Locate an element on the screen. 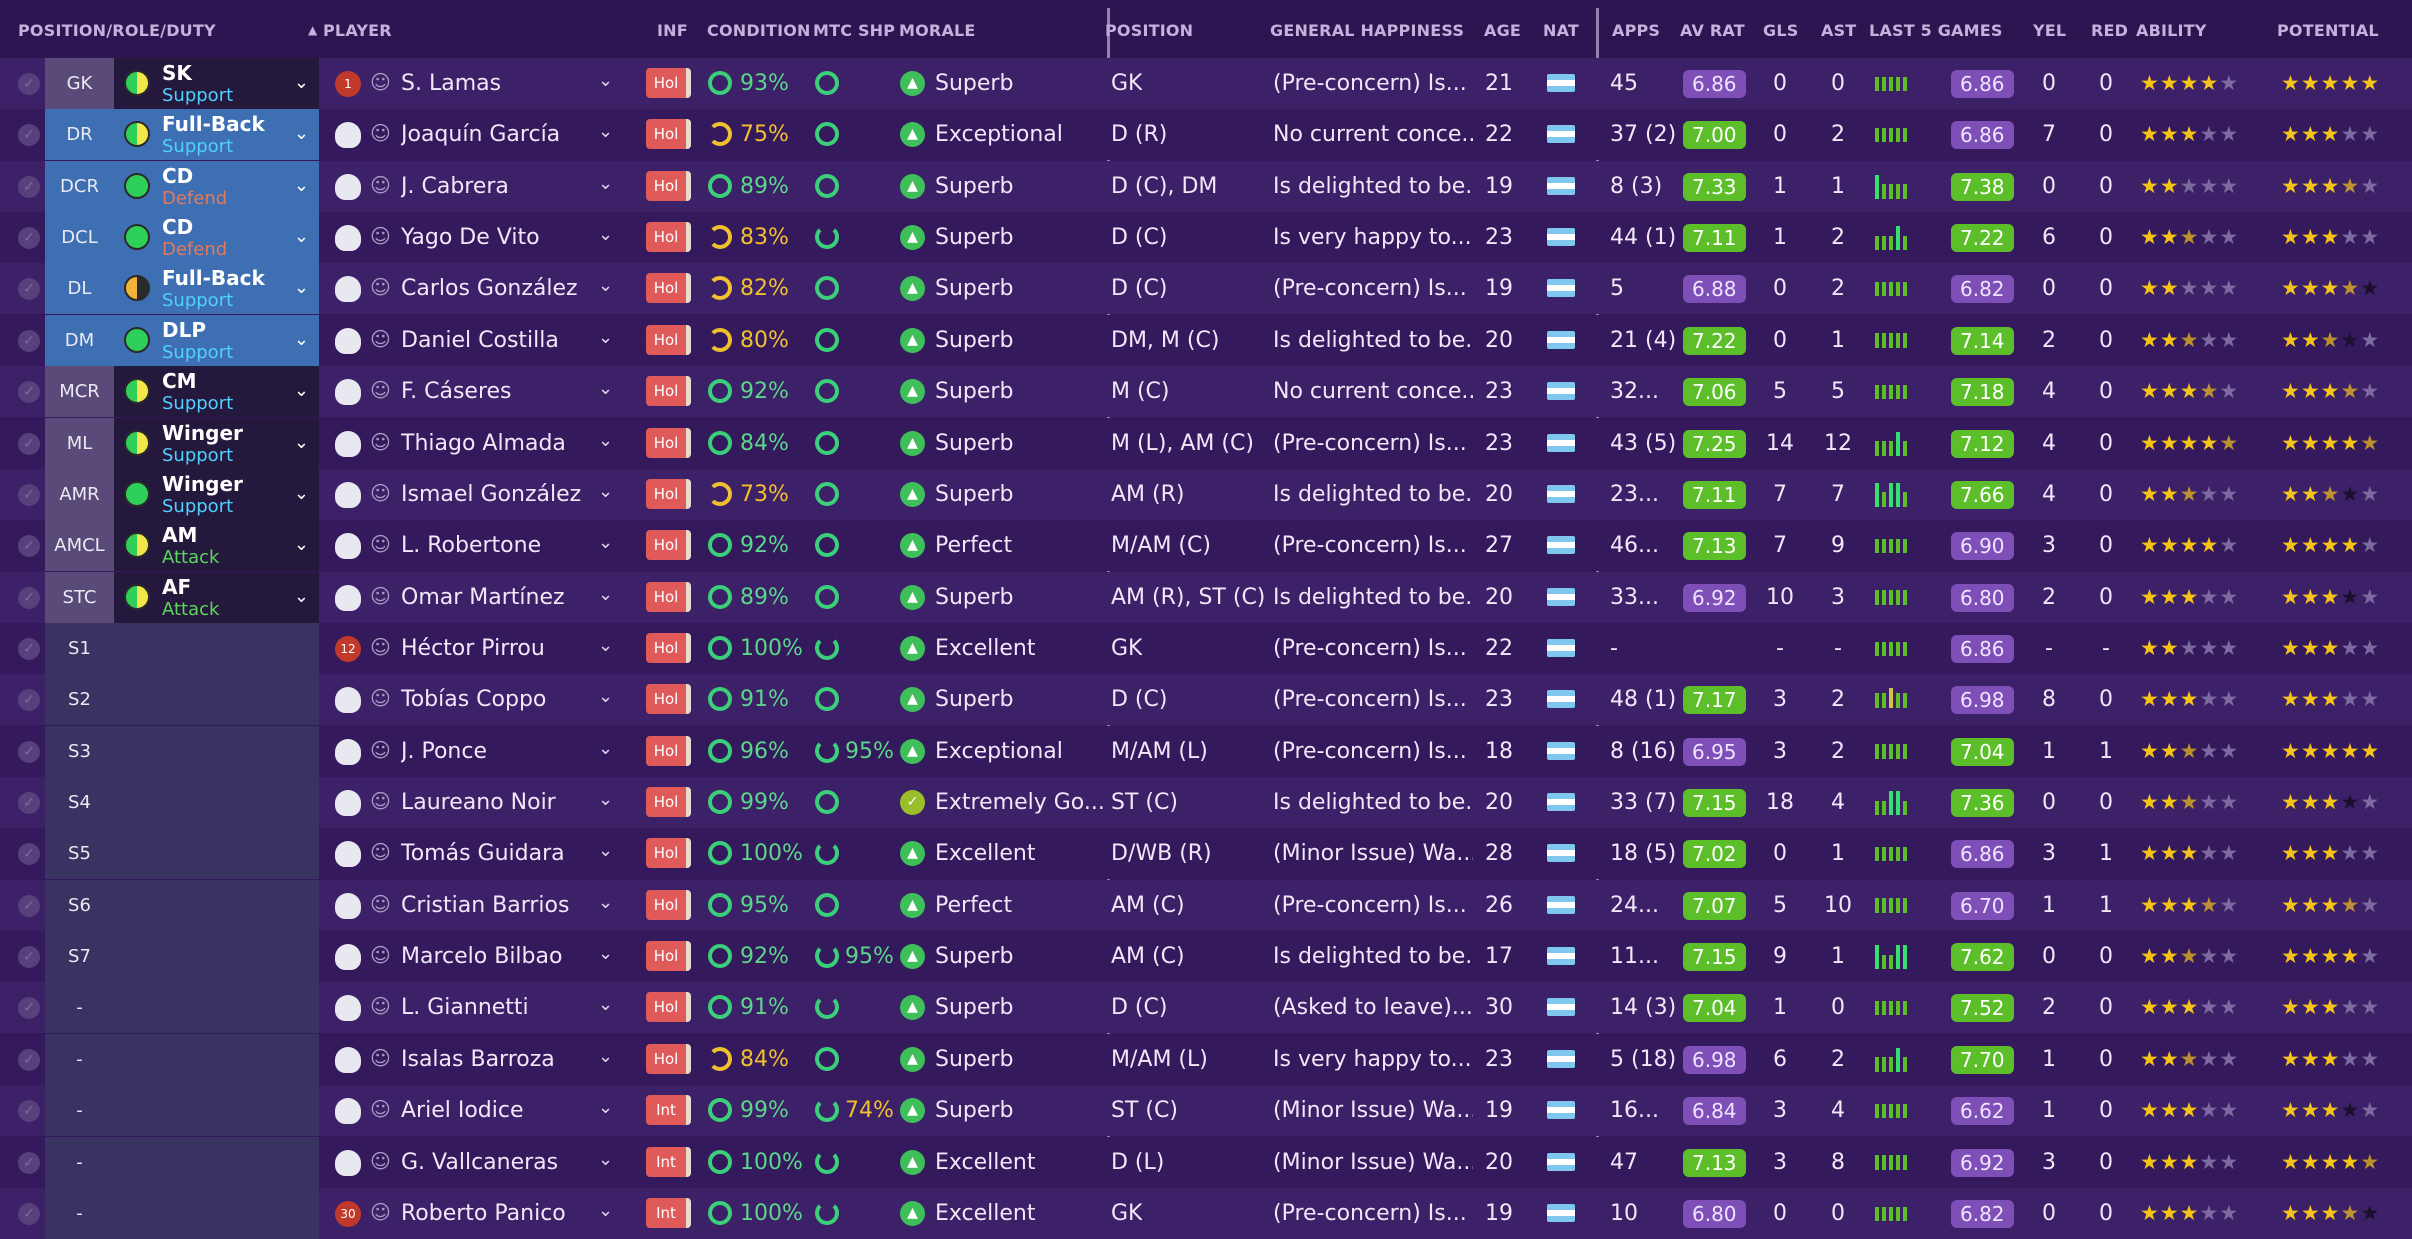 The image size is (2412, 1239). position-slot: S1 is located at coordinates (79, 648).